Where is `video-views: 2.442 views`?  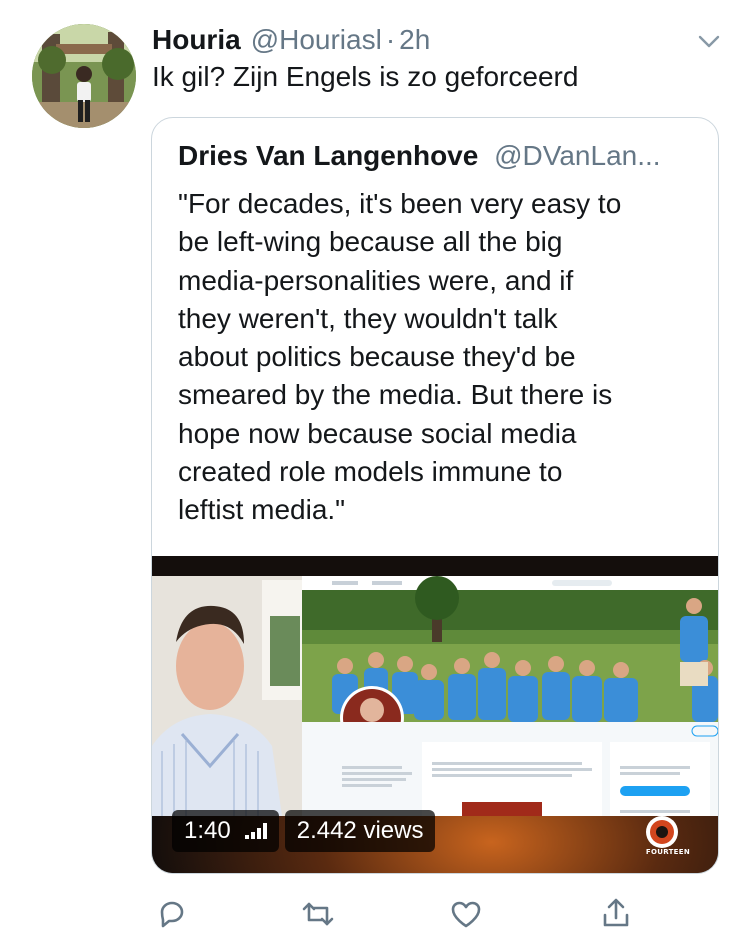 video-views: 2.442 views is located at coordinates (360, 831).